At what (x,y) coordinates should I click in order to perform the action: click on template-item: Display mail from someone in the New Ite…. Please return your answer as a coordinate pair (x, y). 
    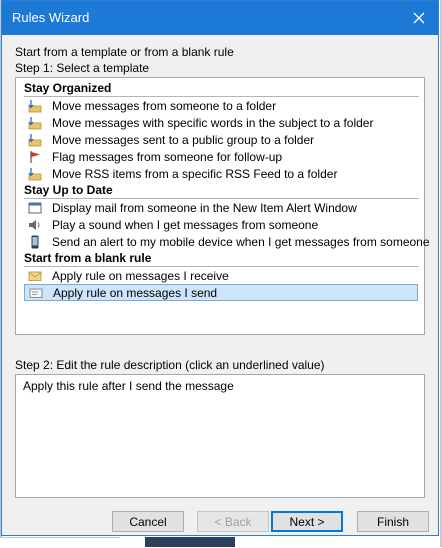
    Looking at the image, I should click on (221, 207).